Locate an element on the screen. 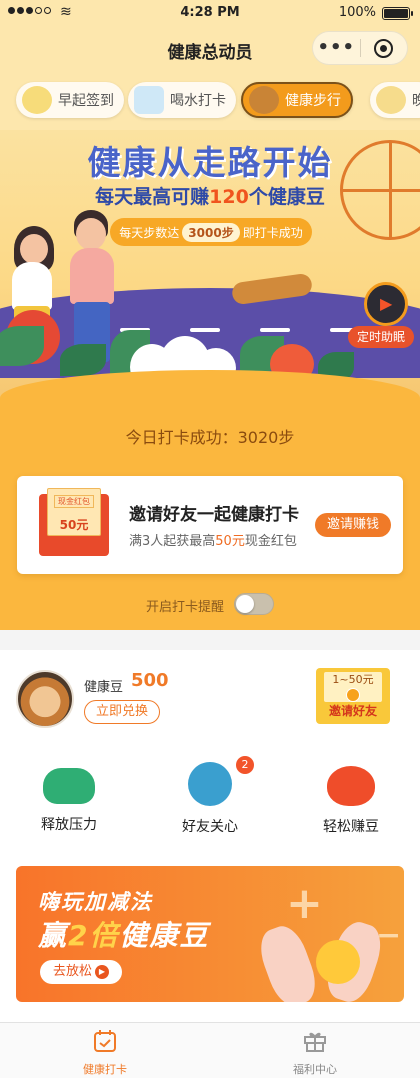 The height and width of the screenshot is (1078, 420). pill-prefix: 每天步数达 is located at coordinates (149, 232).